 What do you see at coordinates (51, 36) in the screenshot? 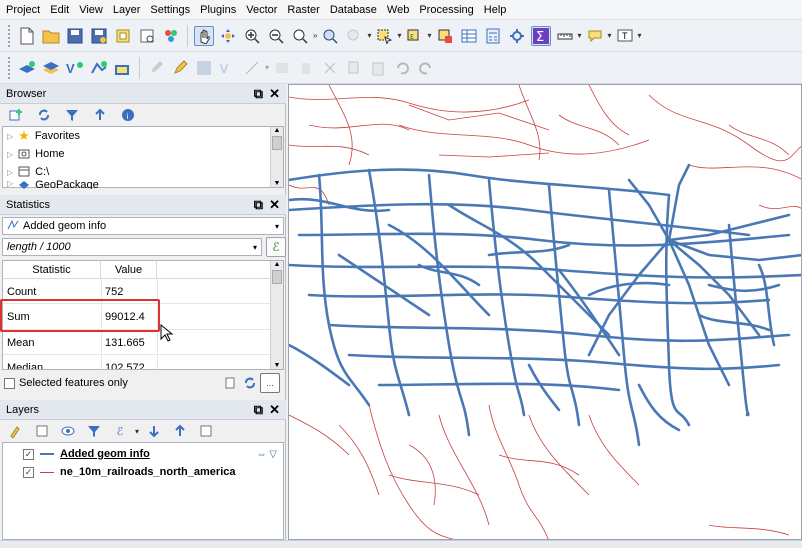
I see `open-project-icon` at bounding box center [51, 36].